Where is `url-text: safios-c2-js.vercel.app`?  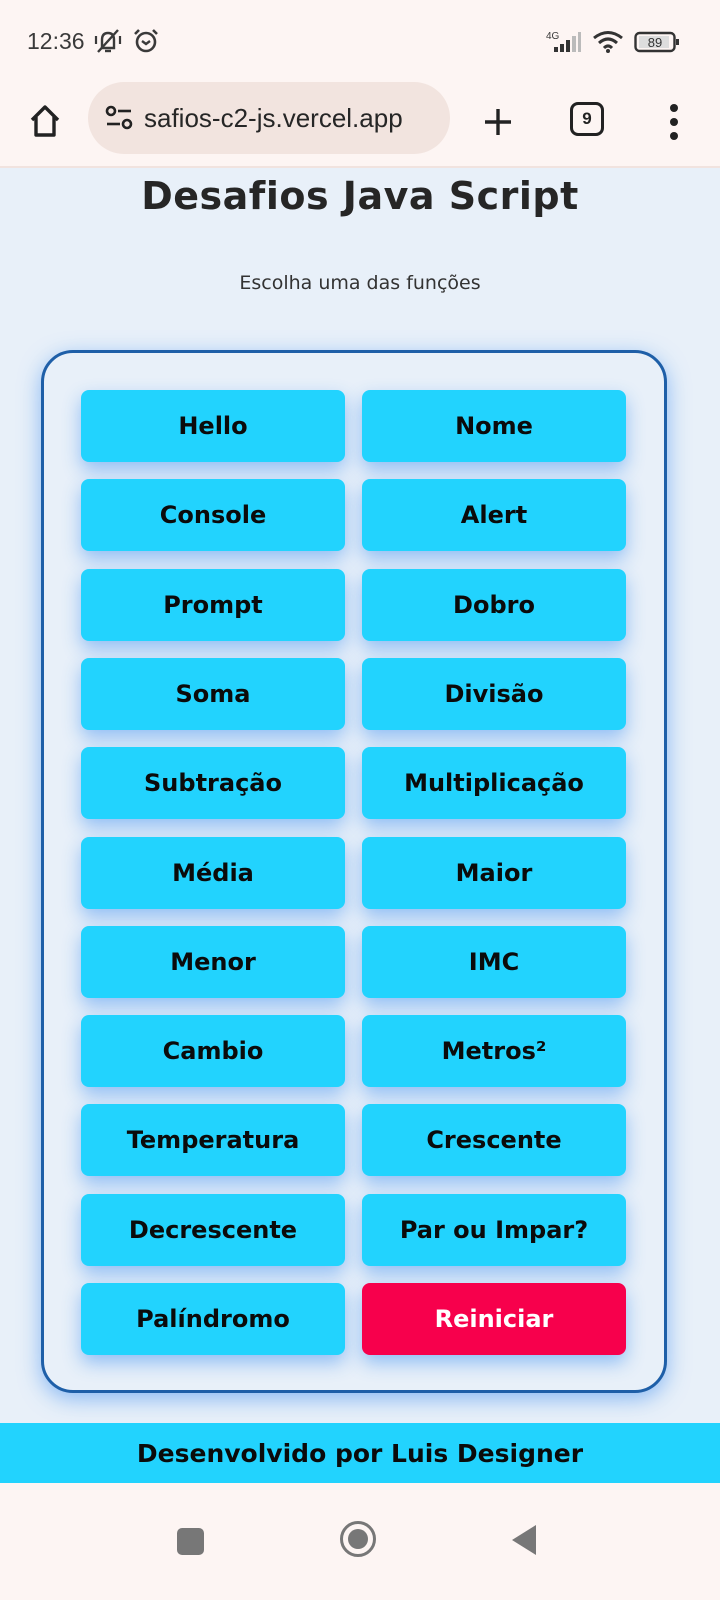
url-text: safios-c2-js.vercel.app is located at coordinates (273, 118).